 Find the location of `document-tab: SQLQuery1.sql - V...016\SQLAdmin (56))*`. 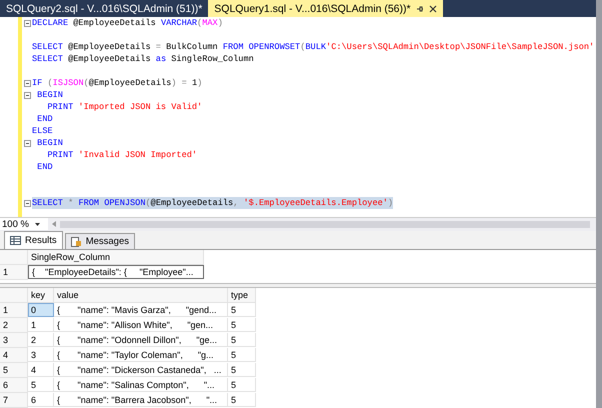

document-tab: SQLQuery1.sql - V...016\SQLAdmin (56))* is located at coordinates (325, 9).